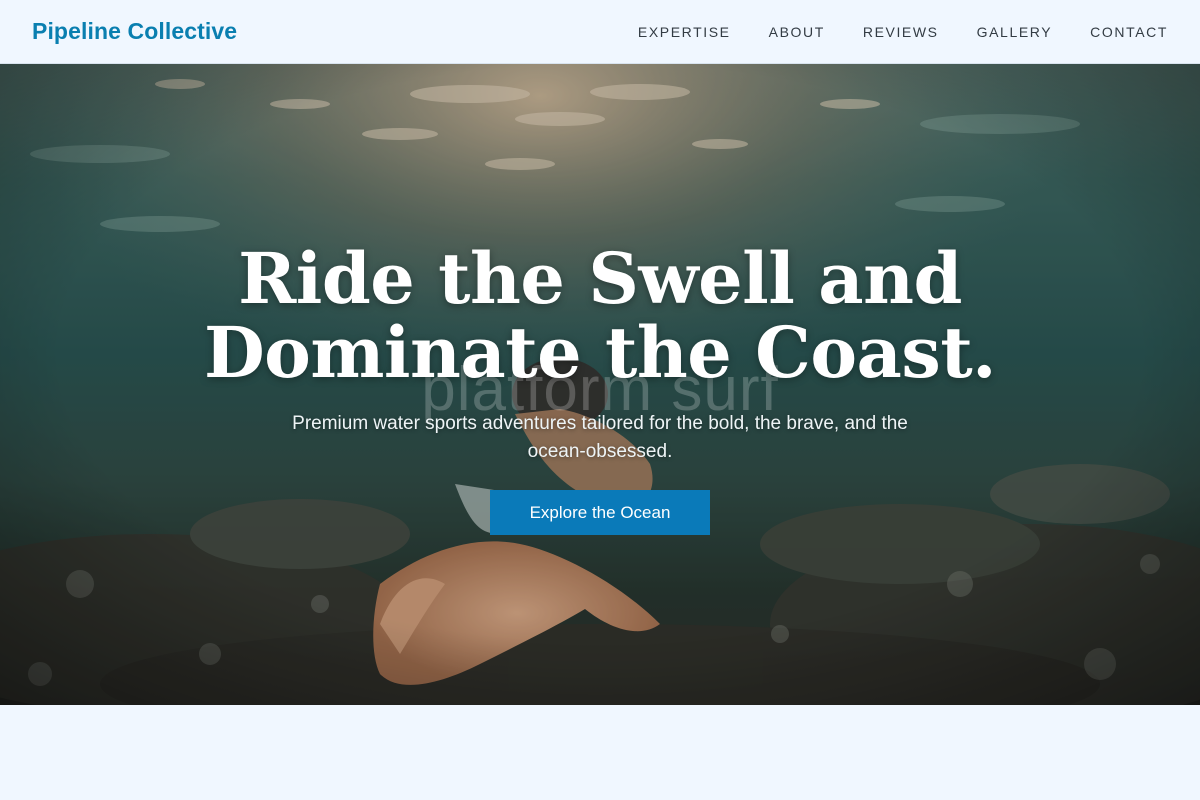 The width and height of the screenshot is (1200, 800). I want to click on explore-ocean-button: Explore the Ocean, so click(600, 512).